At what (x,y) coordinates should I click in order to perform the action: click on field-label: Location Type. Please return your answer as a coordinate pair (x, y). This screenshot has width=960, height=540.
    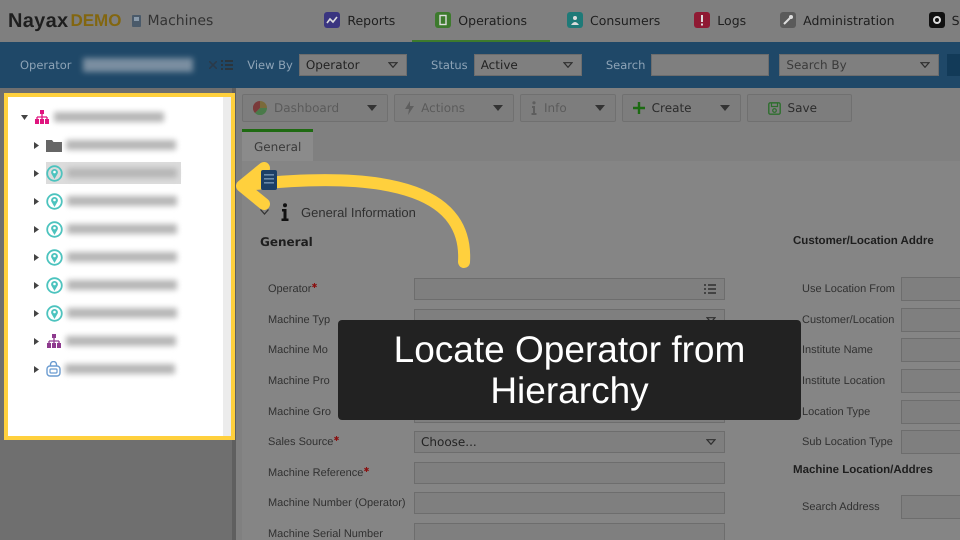
    Looking at the image, I should click on (837, 412).